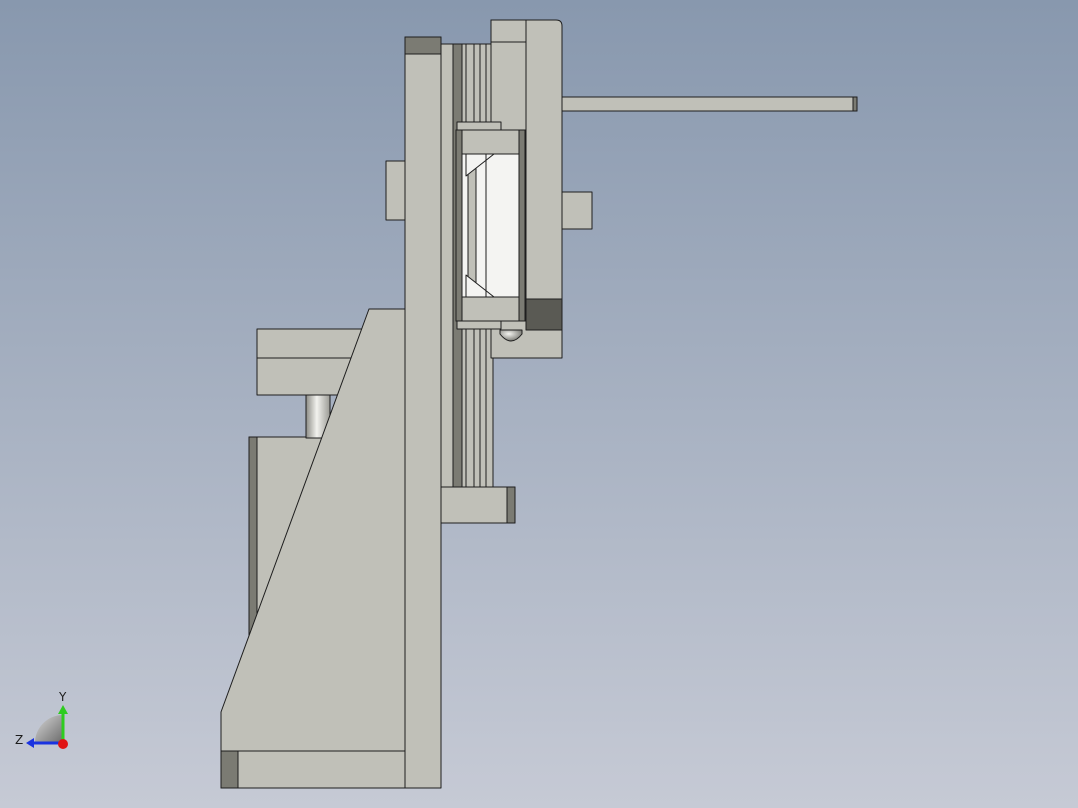  What do you see at coordinates (312, 343) in the screenshot?
I see `upper-left-plate` at bounding box center [312, 343].